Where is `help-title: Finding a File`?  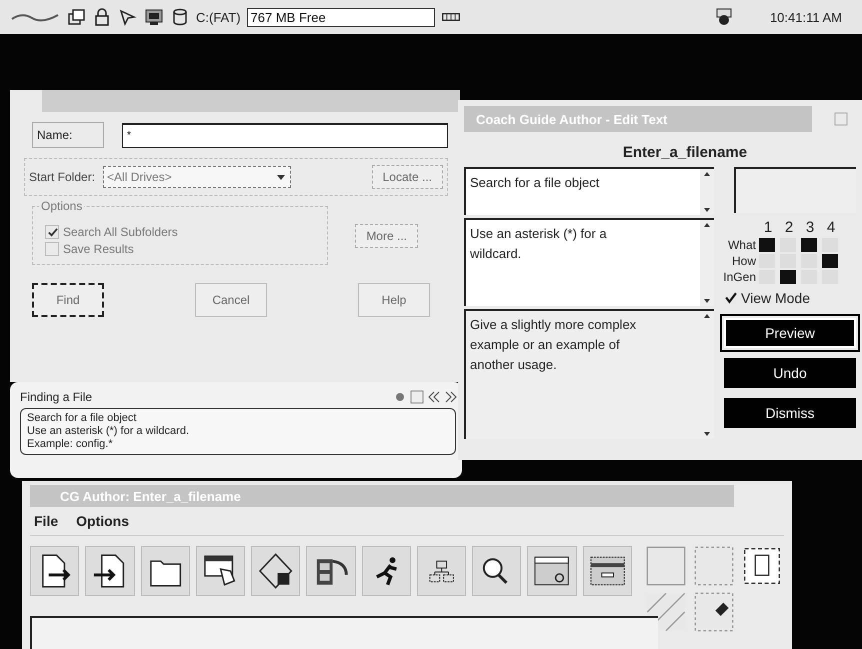
help-title: Finding a File is located at coordinates (56, 397).